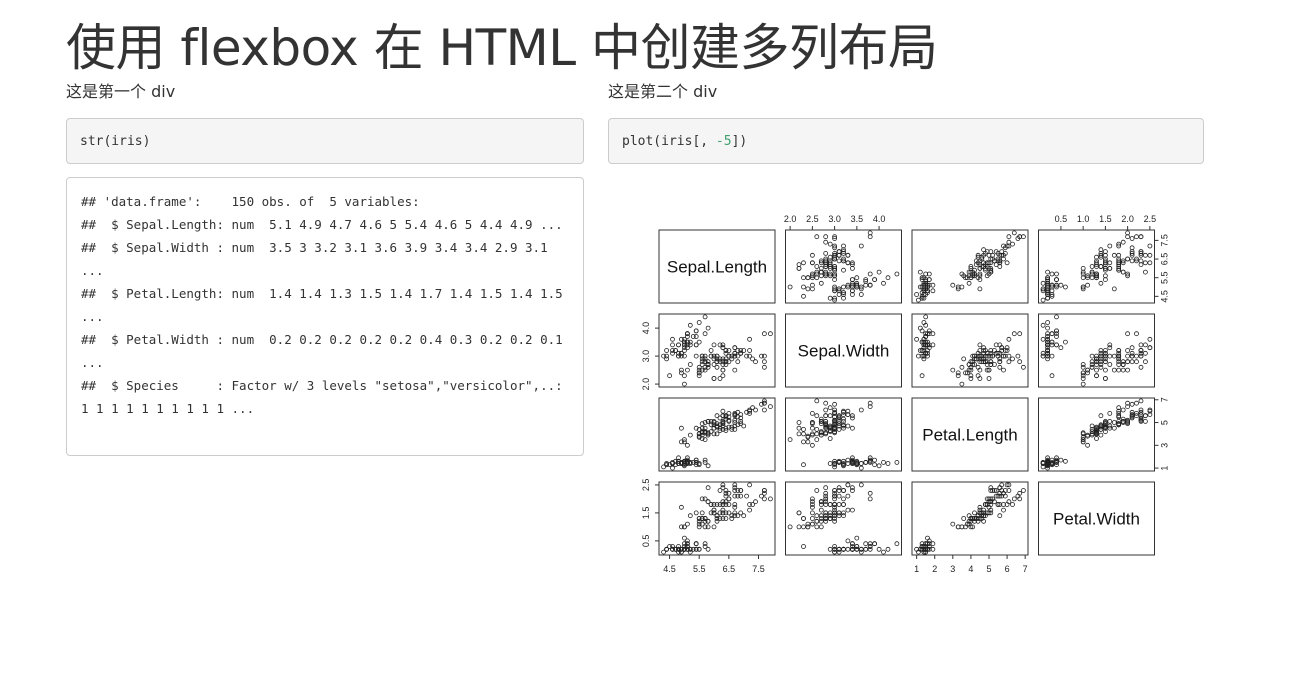 This screenshot has width=1298, height=679. I want to click on tick-label: 6.5, so click(729, 569).